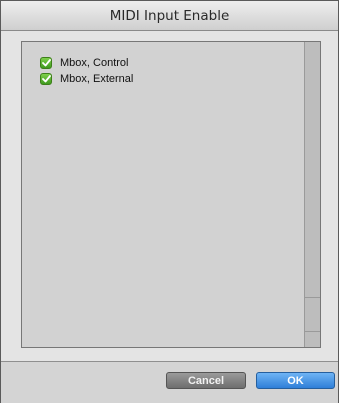 The height and width of the screenshot is (405, 341). I want to click on list-item-mbox-control: Mbox, Control, so click(169, 63).